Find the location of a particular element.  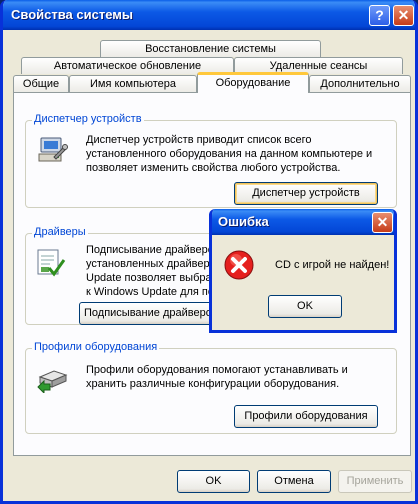

device-manager-legend: Диспетчер устройств is located at coordinates (88, 119).